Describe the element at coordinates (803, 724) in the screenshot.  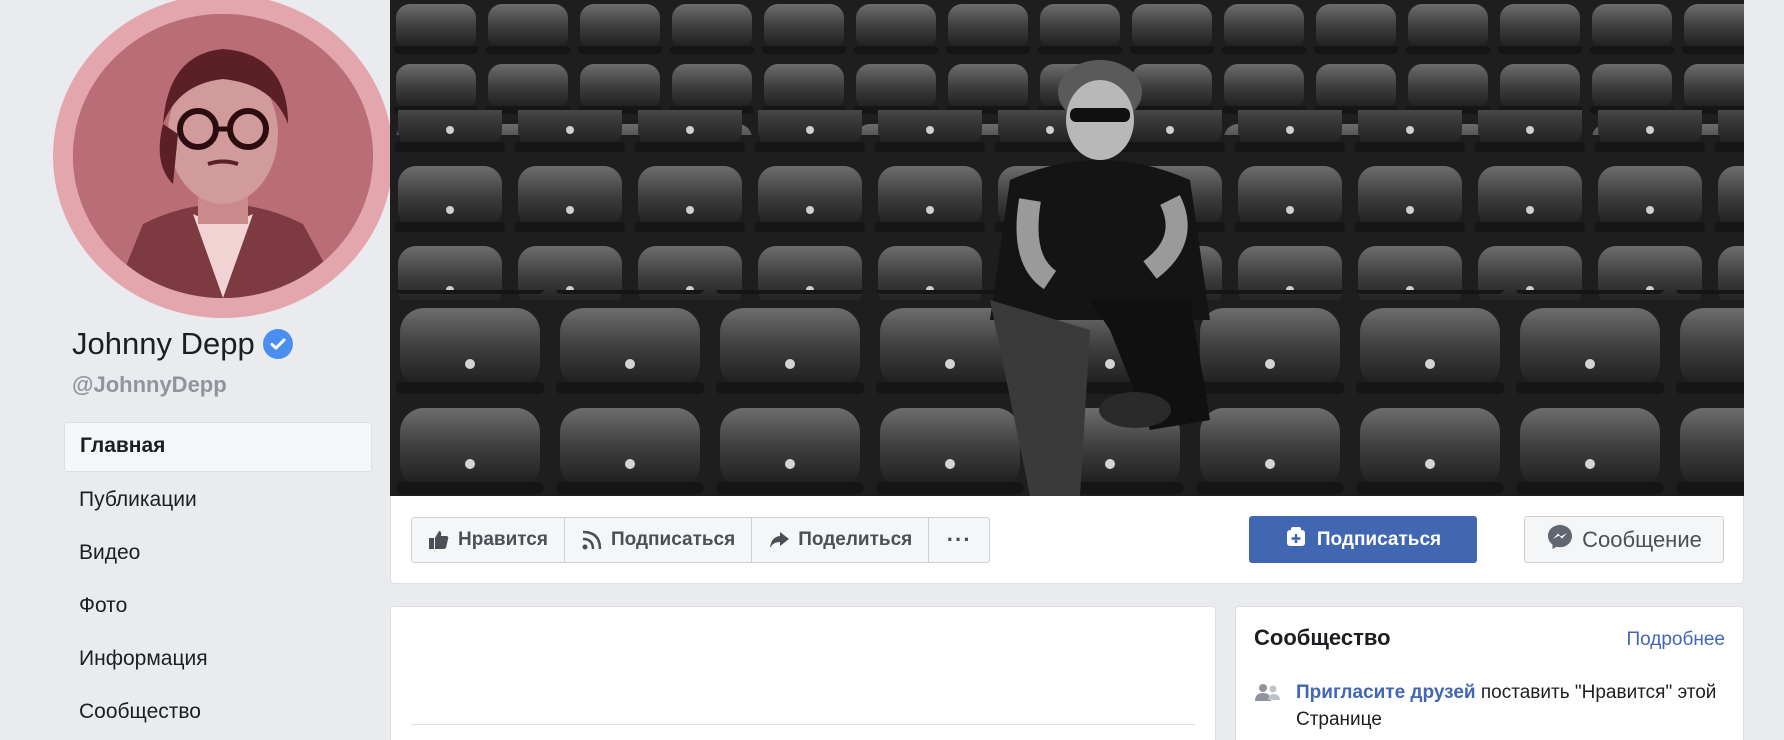
I see `card-divider` at that location.